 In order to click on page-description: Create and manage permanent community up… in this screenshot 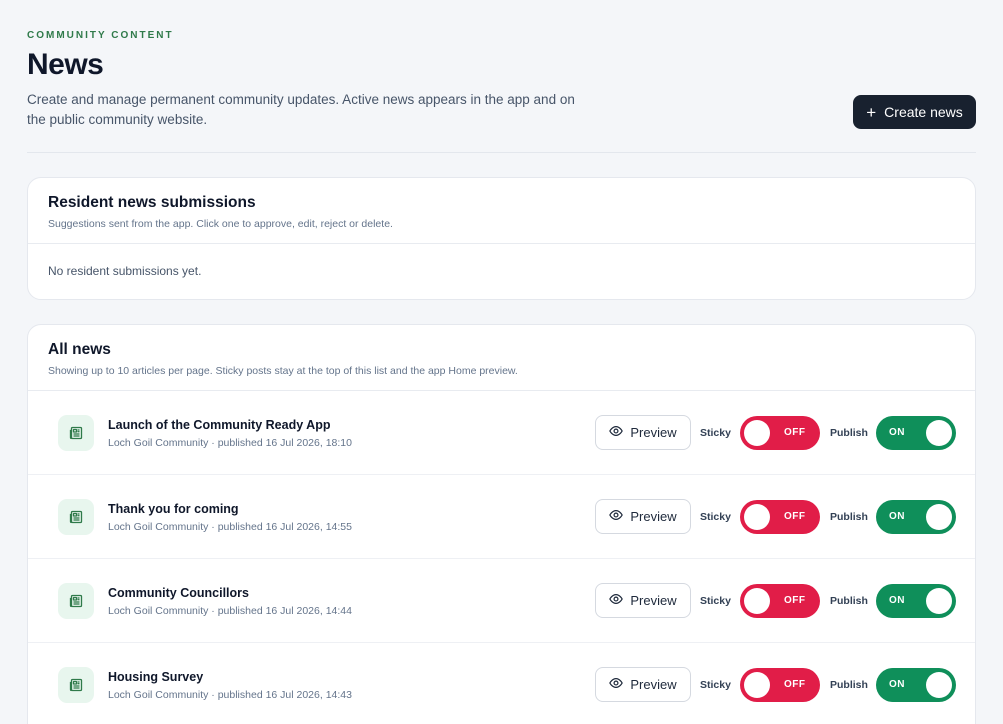, I will do `click(301, 109)`.